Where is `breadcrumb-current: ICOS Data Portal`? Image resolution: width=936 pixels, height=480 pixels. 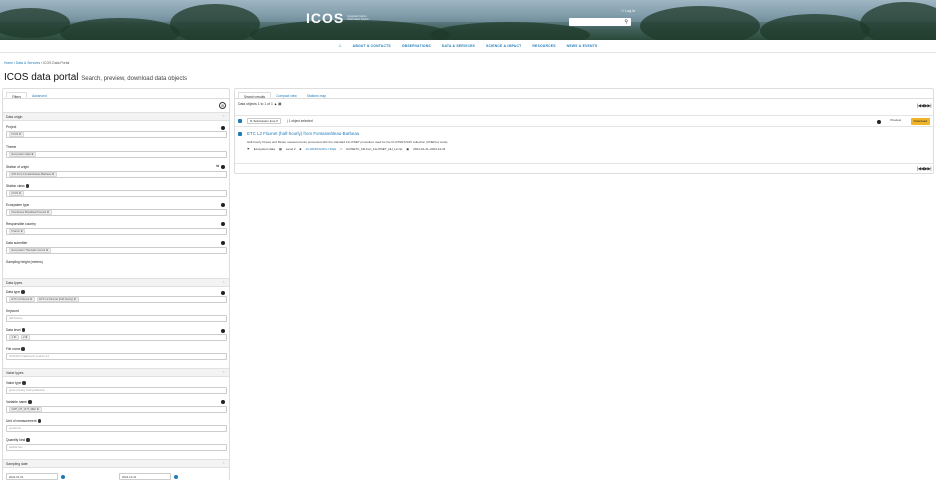
breadcrumb-current: ICOS Data Portal is located at coordinates (56, 63).